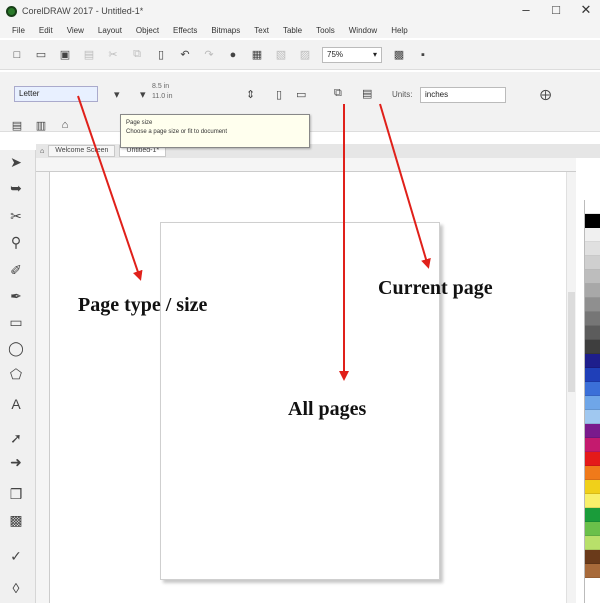 This screenshot has width=600, height=603. I want to click on crop-tool-icon: ✂, so click(16, 216).